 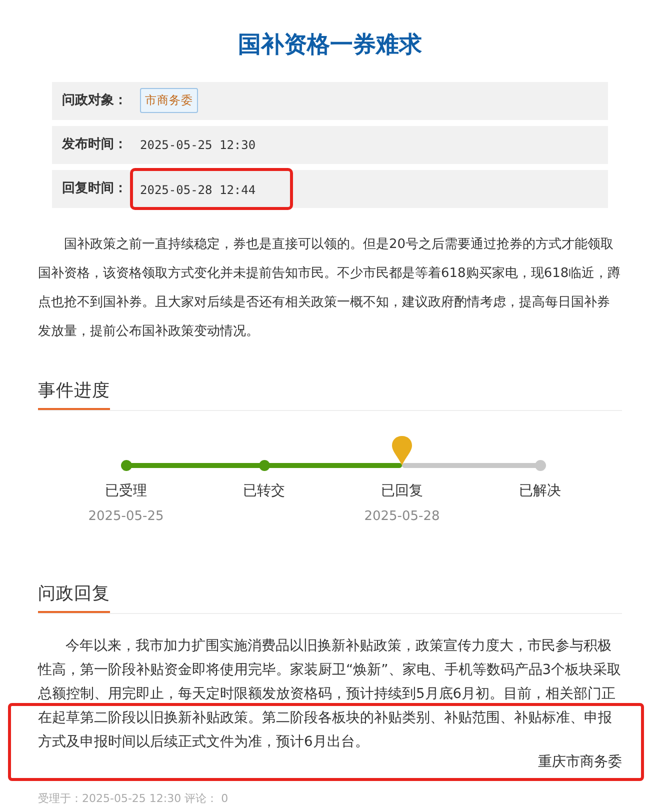 What do you see at coordinates (74, 394) in the screenshot?
I see `section-heading: 事件进度` at bounding box center [74, 394].